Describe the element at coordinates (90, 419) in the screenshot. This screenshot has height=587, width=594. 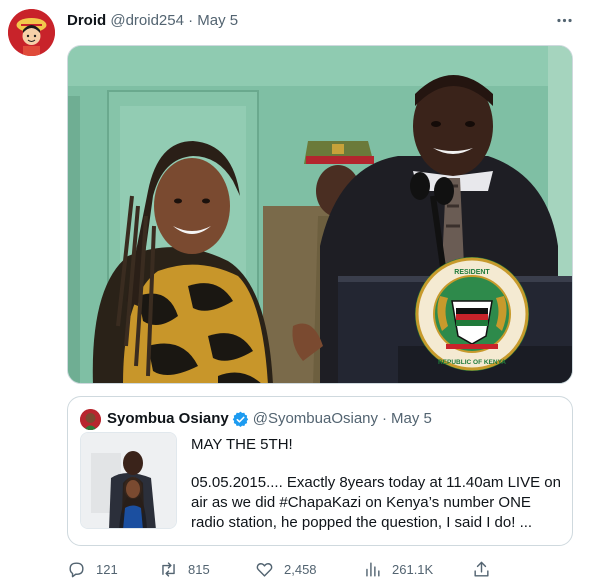
I see `quoted-author-avatar` at that location.